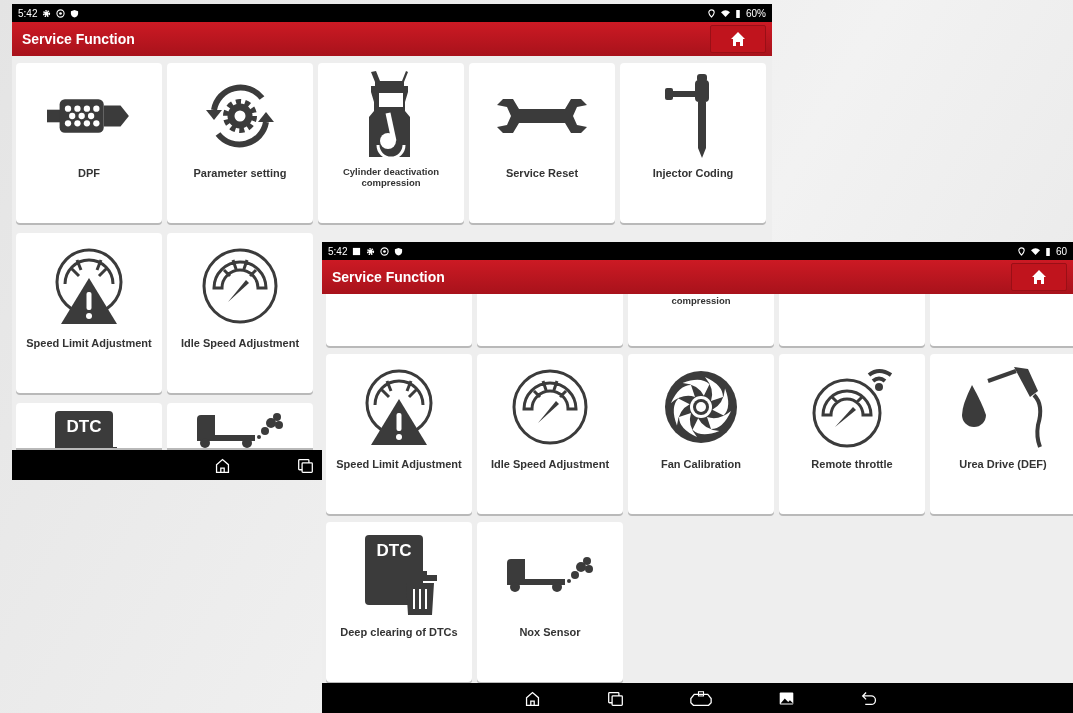 The height and width of the screenshot is (713, 1073). Describe the element at coordinates (693, 143) in the screenshot. I see `function-tile: Injector Coding` at that location.